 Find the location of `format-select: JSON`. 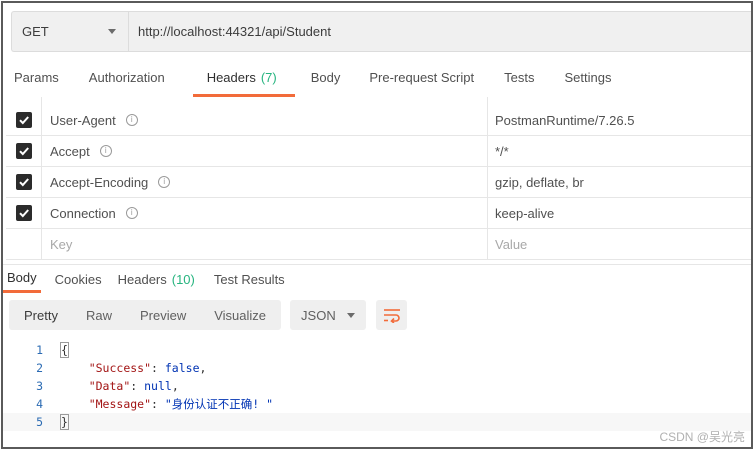

format-select: JSON is located at coordinates (328, 315).